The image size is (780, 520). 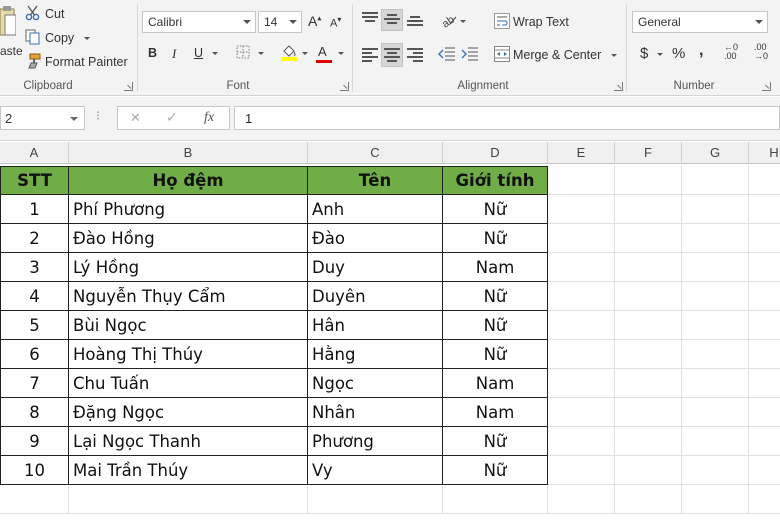 I want to click on table-cell: Phương, so click(x=375, y=441).